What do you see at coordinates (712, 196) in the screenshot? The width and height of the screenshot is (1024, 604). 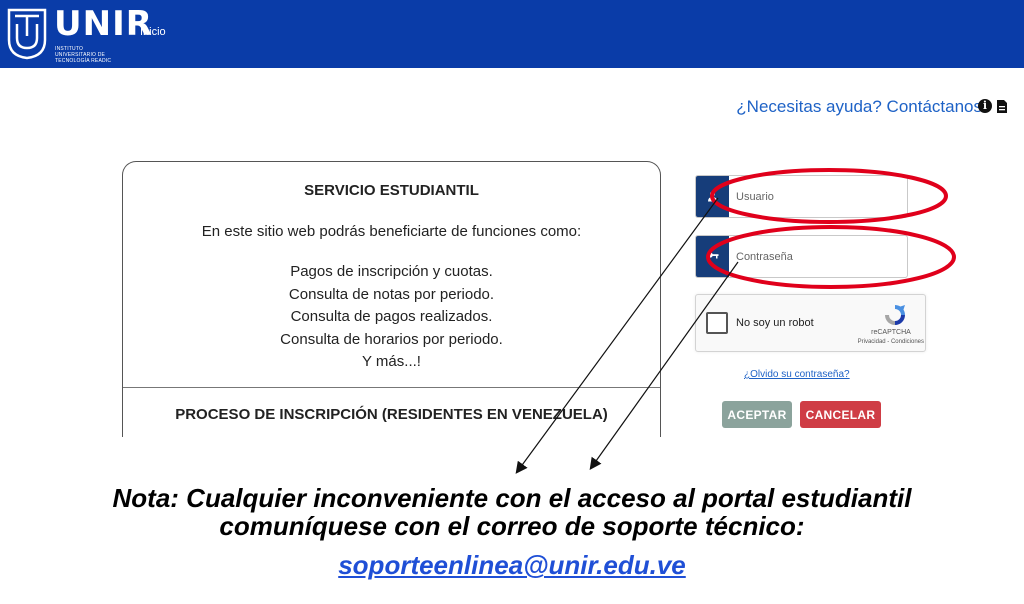 I see `user-icon` at bounding box center [712, 196].